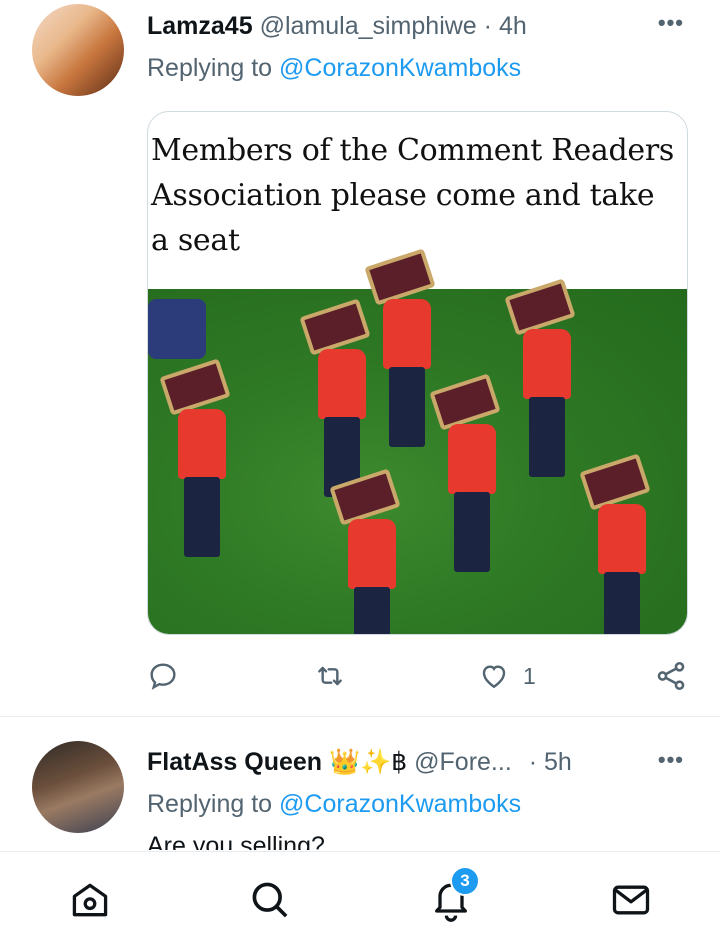  Describe the element at coordinates (368, 762) in the screenshot. I see `name-emoji: 👑✨฿` at that location.